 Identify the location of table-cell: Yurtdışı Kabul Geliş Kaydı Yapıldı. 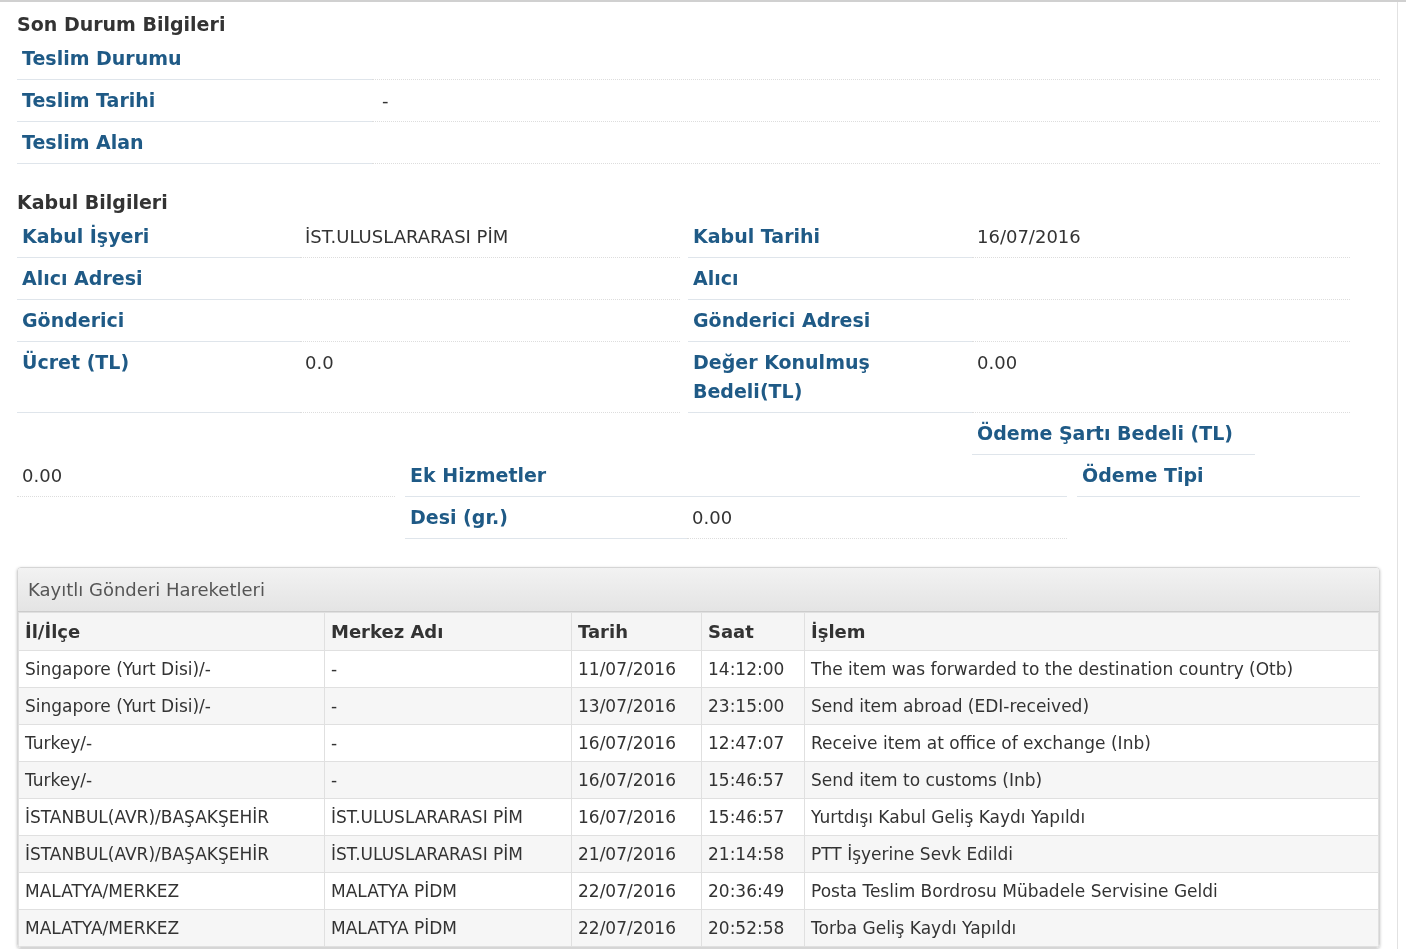
(1091, 817).